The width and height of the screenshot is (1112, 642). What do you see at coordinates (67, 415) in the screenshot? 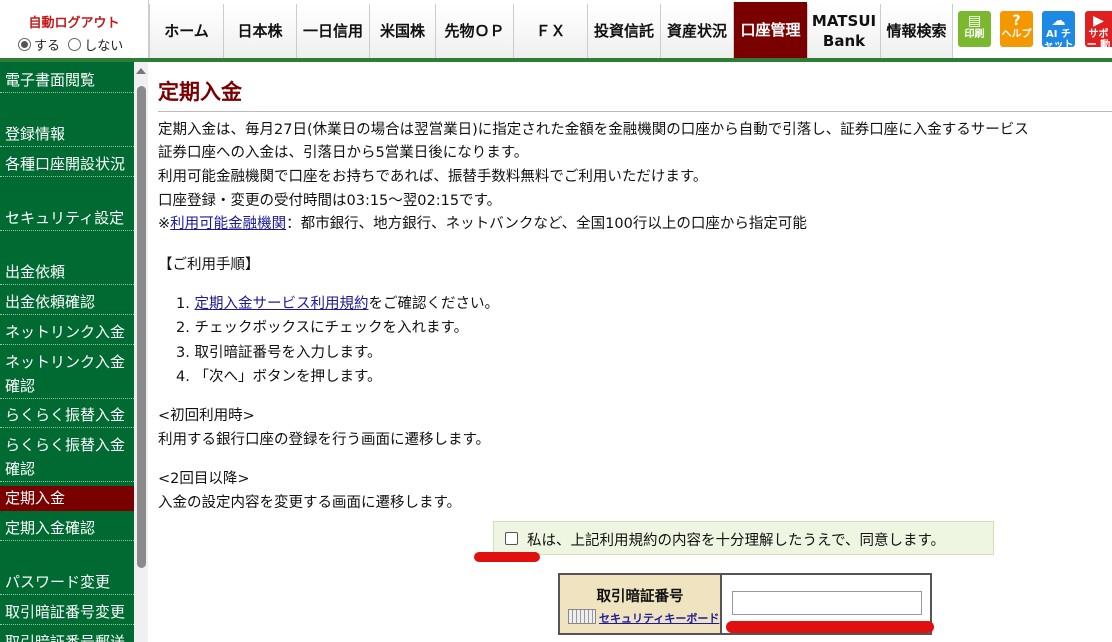
I see `sidebar-item-easy-transfer: らくらく振替入金` at bounding box center [67, 415].